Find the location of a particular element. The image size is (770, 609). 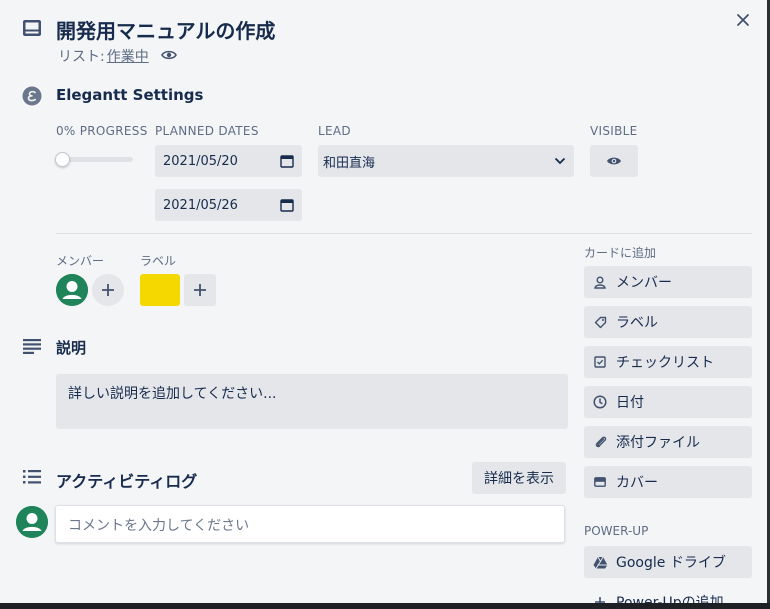

sidebar-checklist-button: チェックリスト is located at coordinates (668, 362).